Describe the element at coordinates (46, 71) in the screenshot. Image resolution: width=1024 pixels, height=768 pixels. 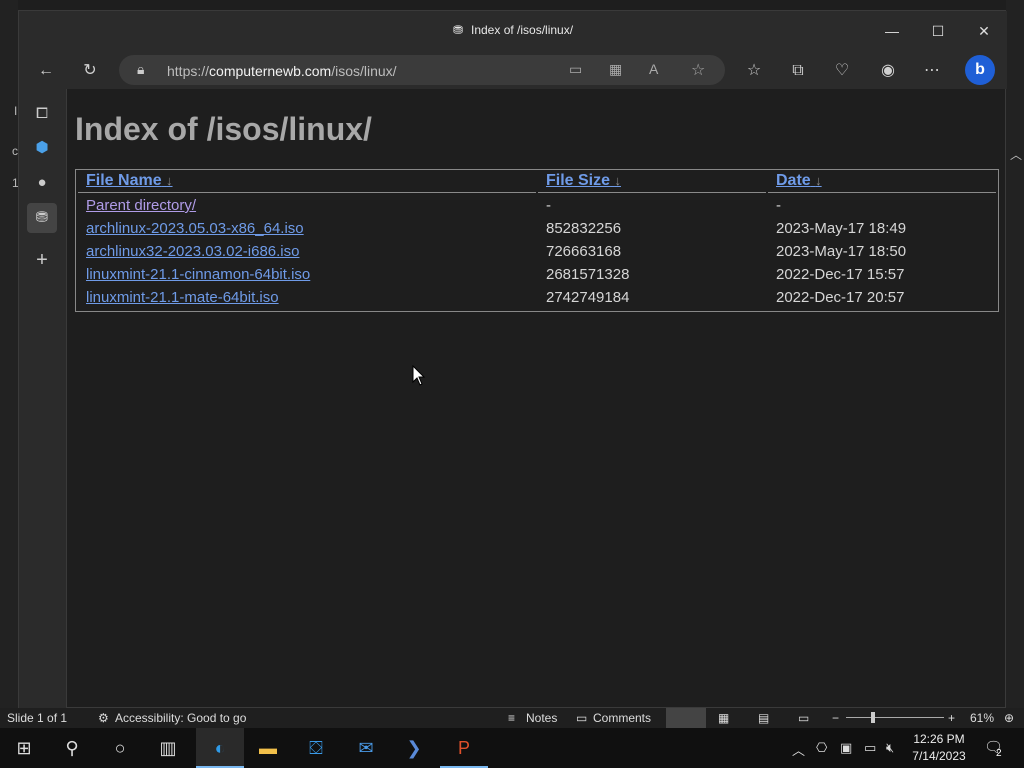
I see `back-button: ←` at that location.